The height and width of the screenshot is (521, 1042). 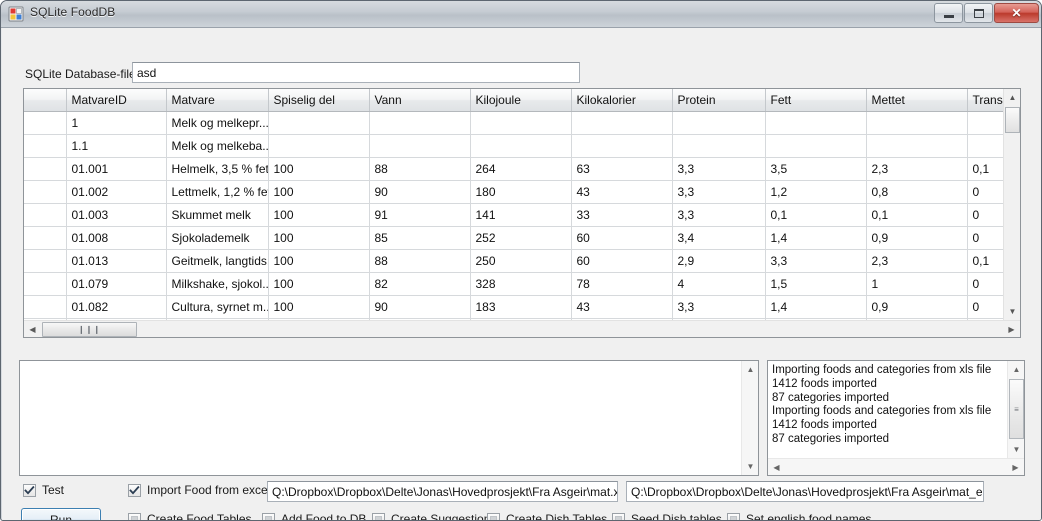 I want to click on import-food-checkbox: Import Food from excel, so click(x=199, y=490).